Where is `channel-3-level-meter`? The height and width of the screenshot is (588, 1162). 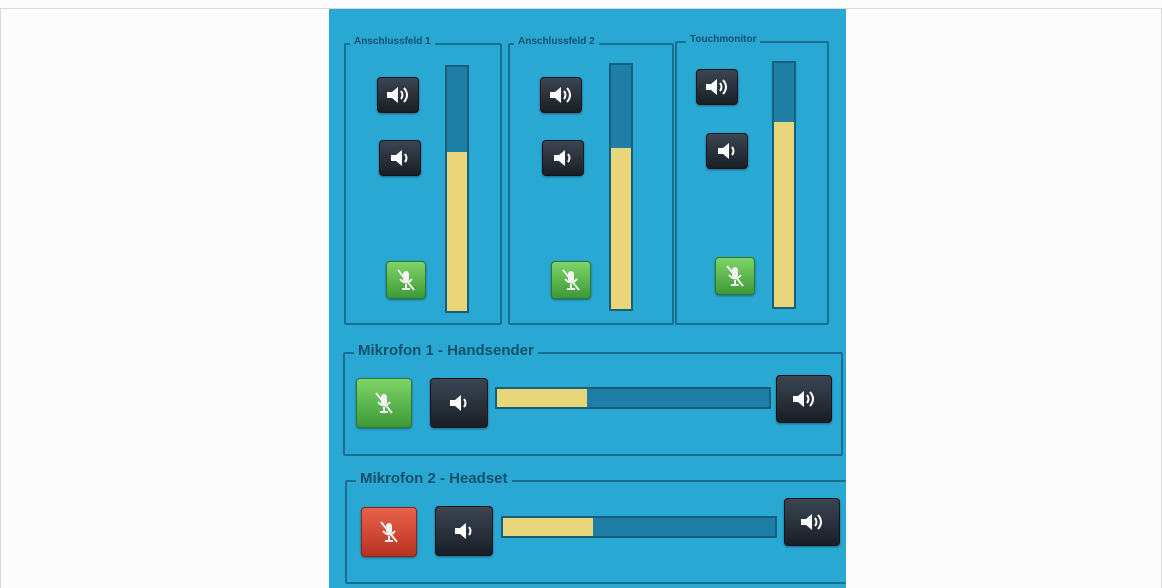 channel-3-level-meter is located at coordinates (784, 185).